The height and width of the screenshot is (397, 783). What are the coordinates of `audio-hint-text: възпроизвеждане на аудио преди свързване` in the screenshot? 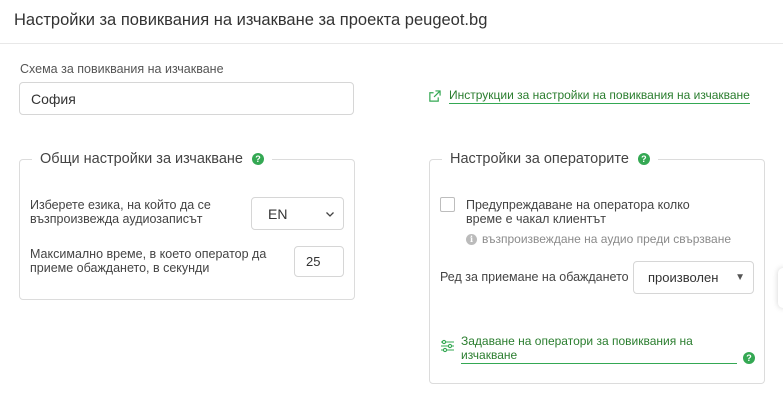 It's located at (606, 239).